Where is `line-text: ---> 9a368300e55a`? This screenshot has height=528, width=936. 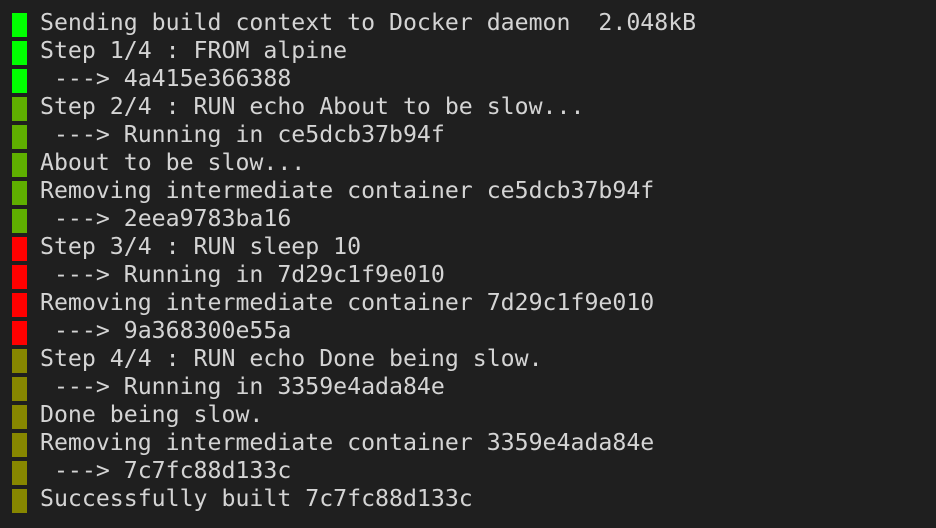
line-text: ---> 9a368300e55a is located at coordinates (166, 330).